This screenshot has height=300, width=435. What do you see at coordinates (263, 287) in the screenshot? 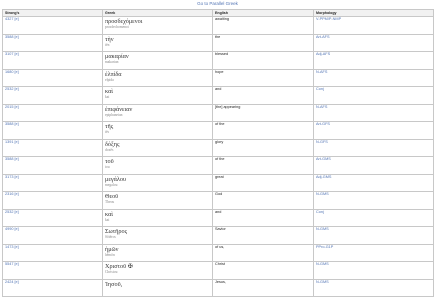
I see `english-gloss: Jesus,` at bounding box center [263, 287].